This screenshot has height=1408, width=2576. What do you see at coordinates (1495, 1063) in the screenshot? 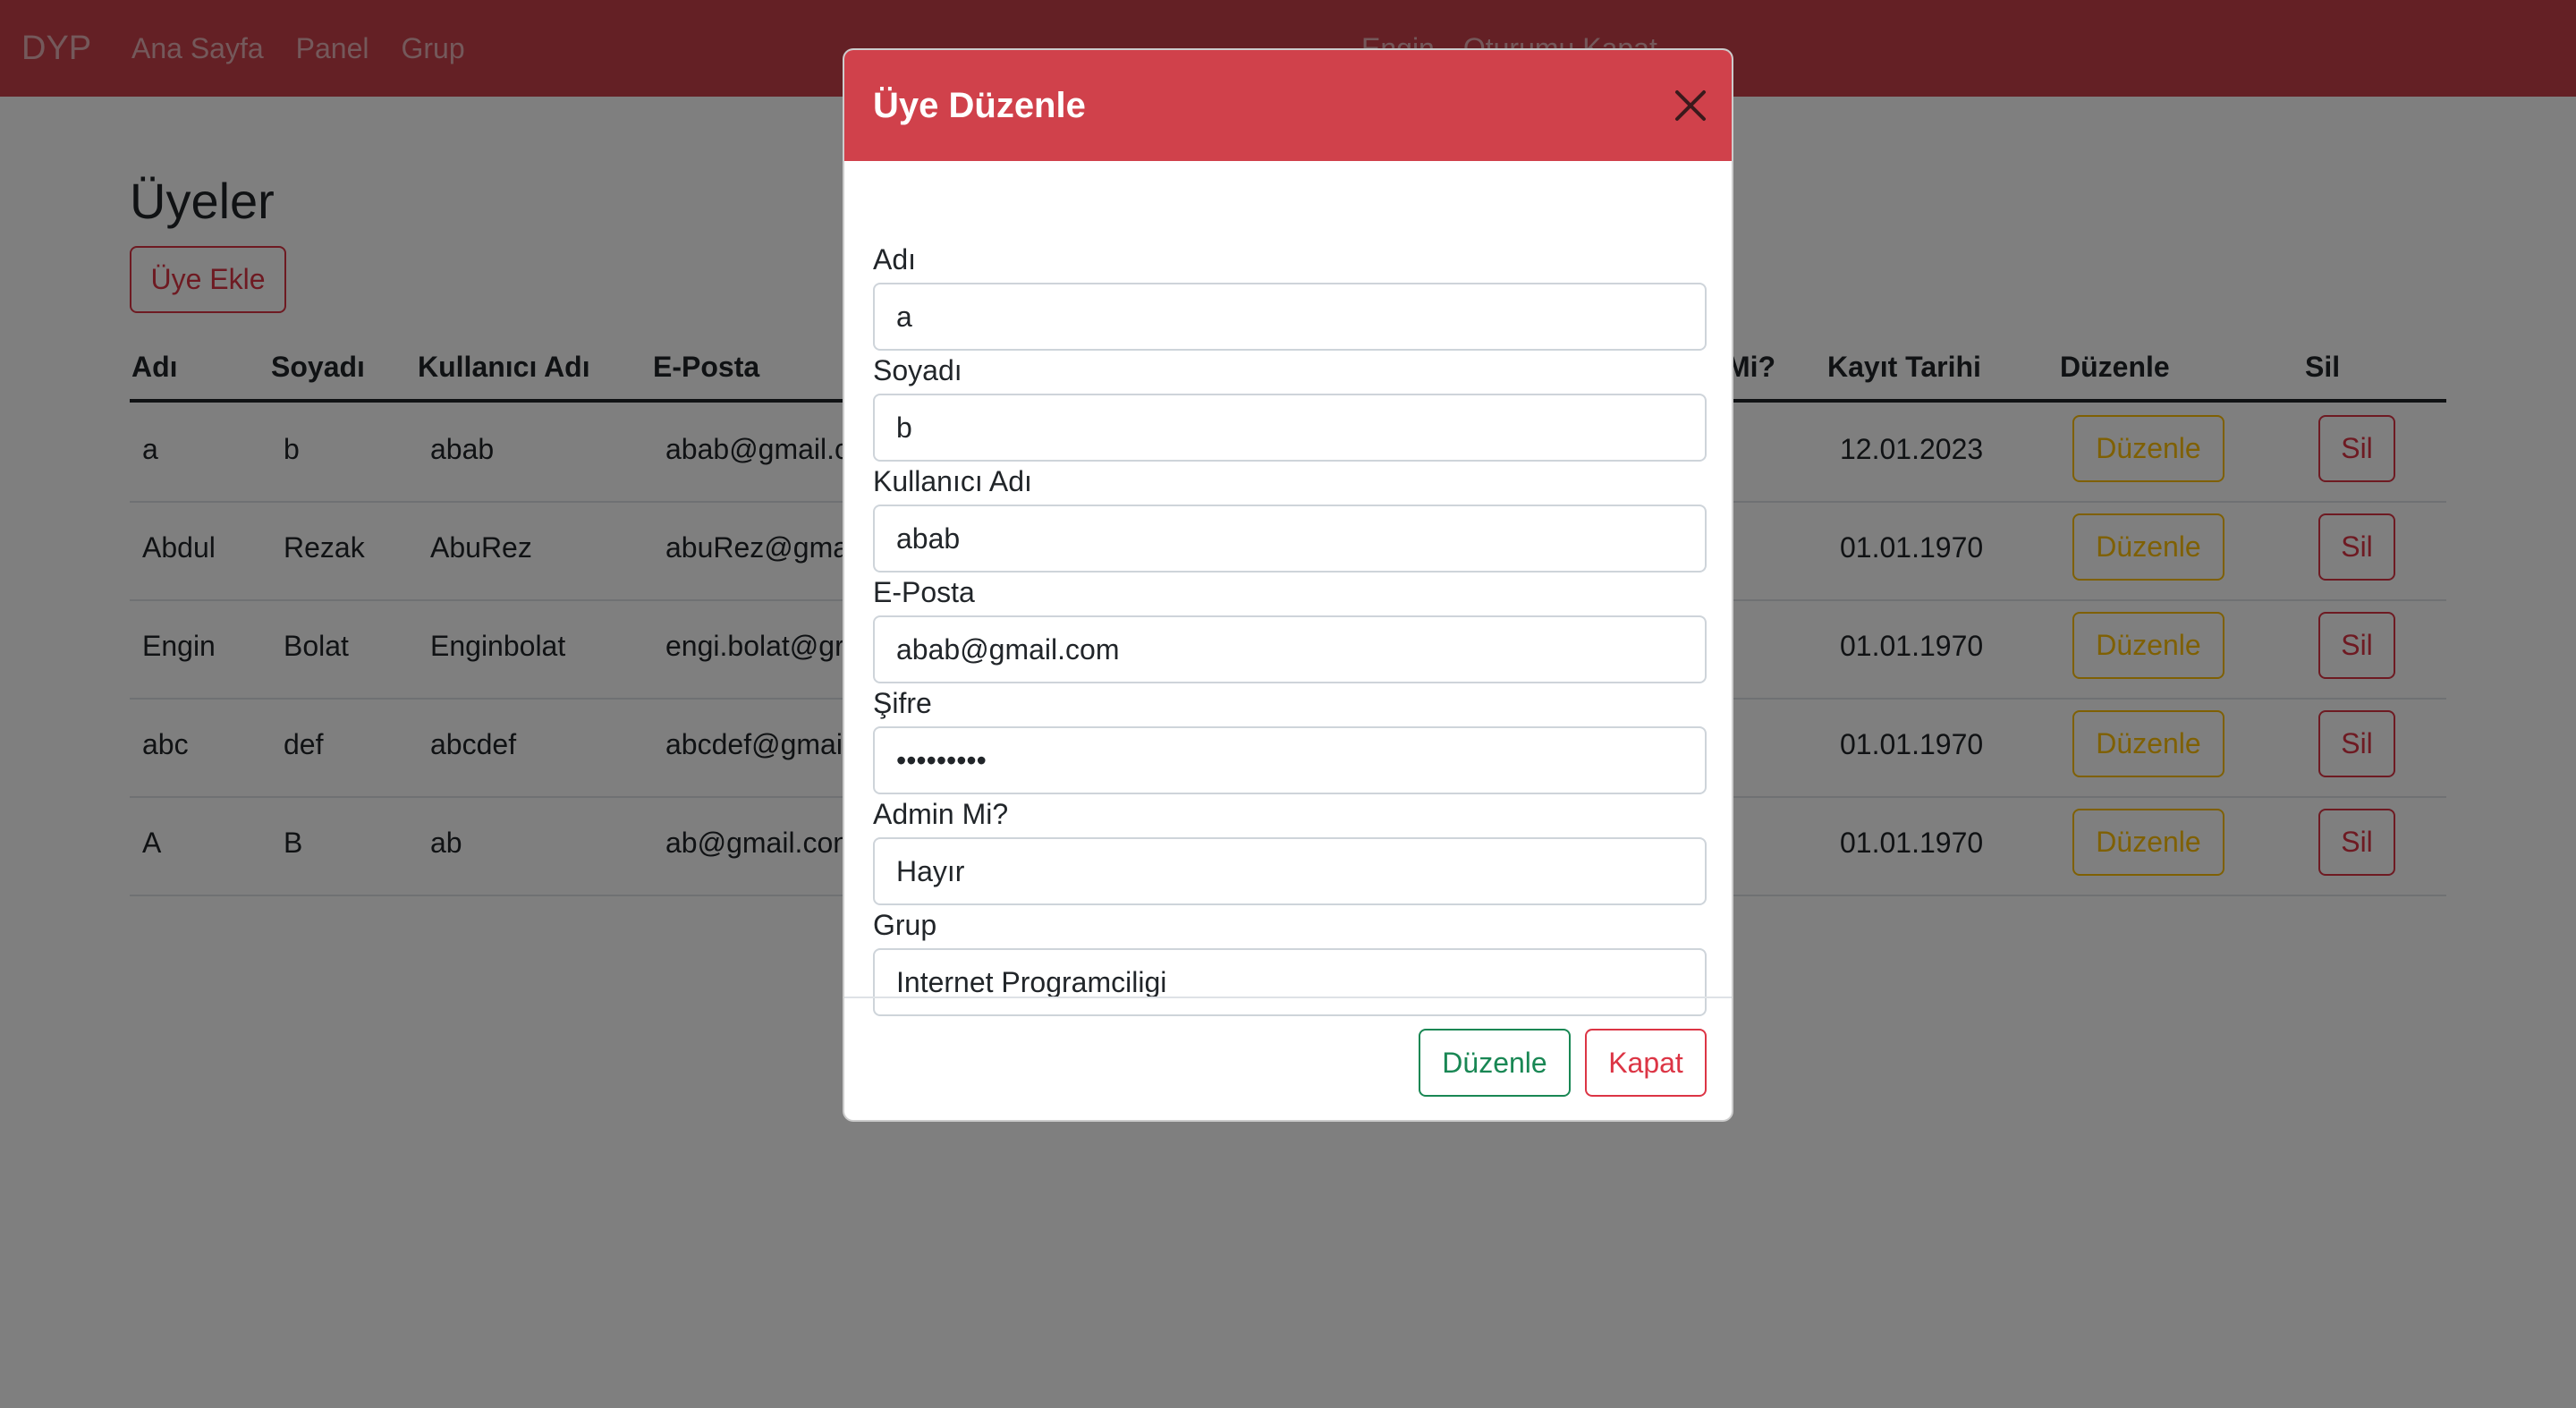
I see `save-button: Düzenle` at bounding box center [1495, 1063].